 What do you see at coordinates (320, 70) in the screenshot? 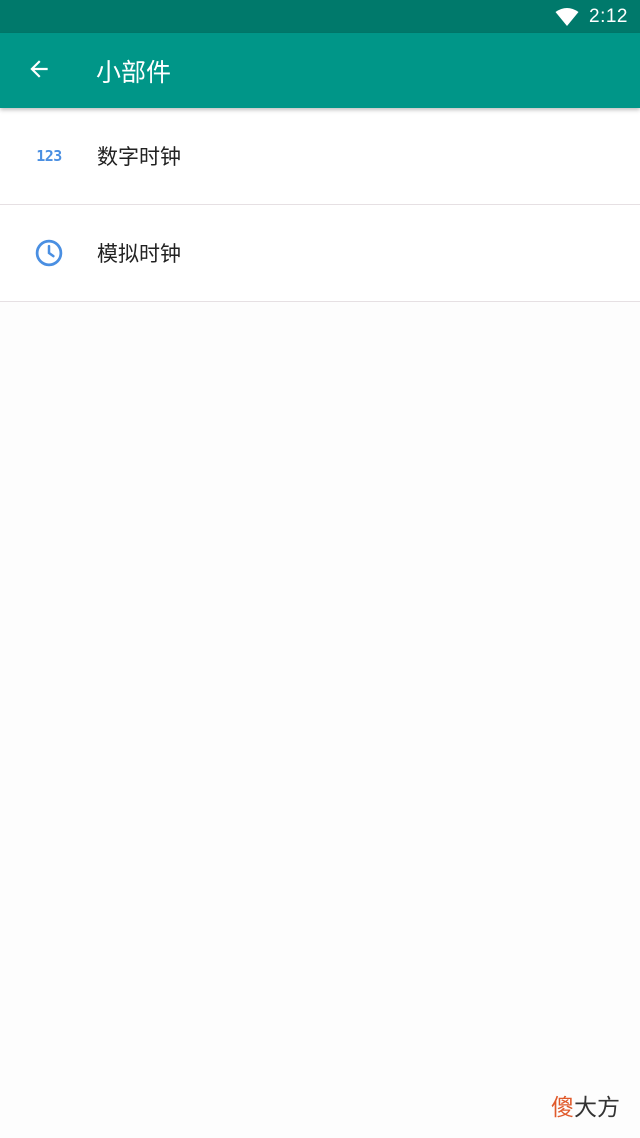
I see `app-bar: 小部件` at bounding box center [320, 70].